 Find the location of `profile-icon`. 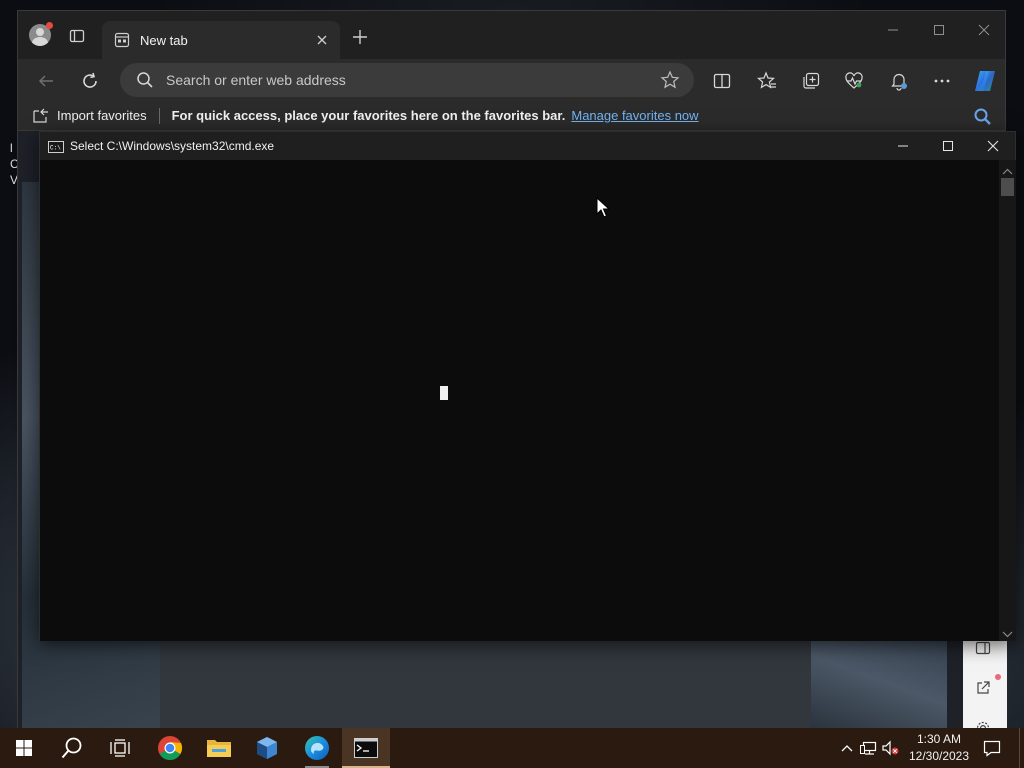

profile-icon is located at coordinates (40, 34).